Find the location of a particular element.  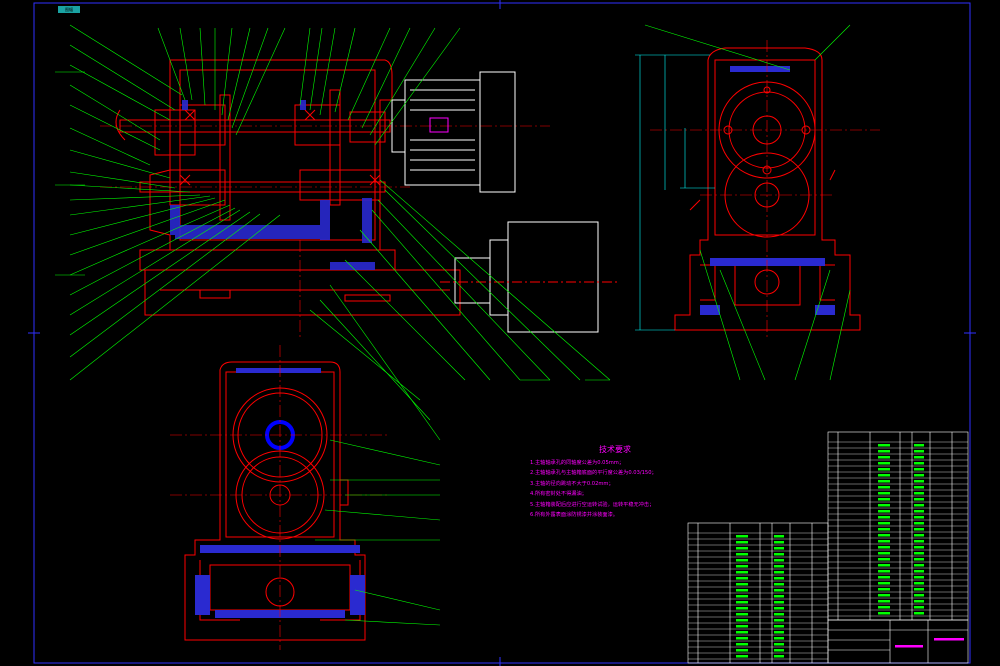

corner-tag: 图幅 is located at coordinates (69, 9).